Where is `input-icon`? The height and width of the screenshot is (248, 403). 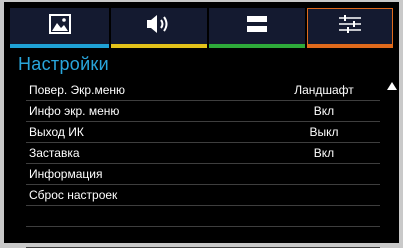 input-icon is located at coordinates (257, 26).